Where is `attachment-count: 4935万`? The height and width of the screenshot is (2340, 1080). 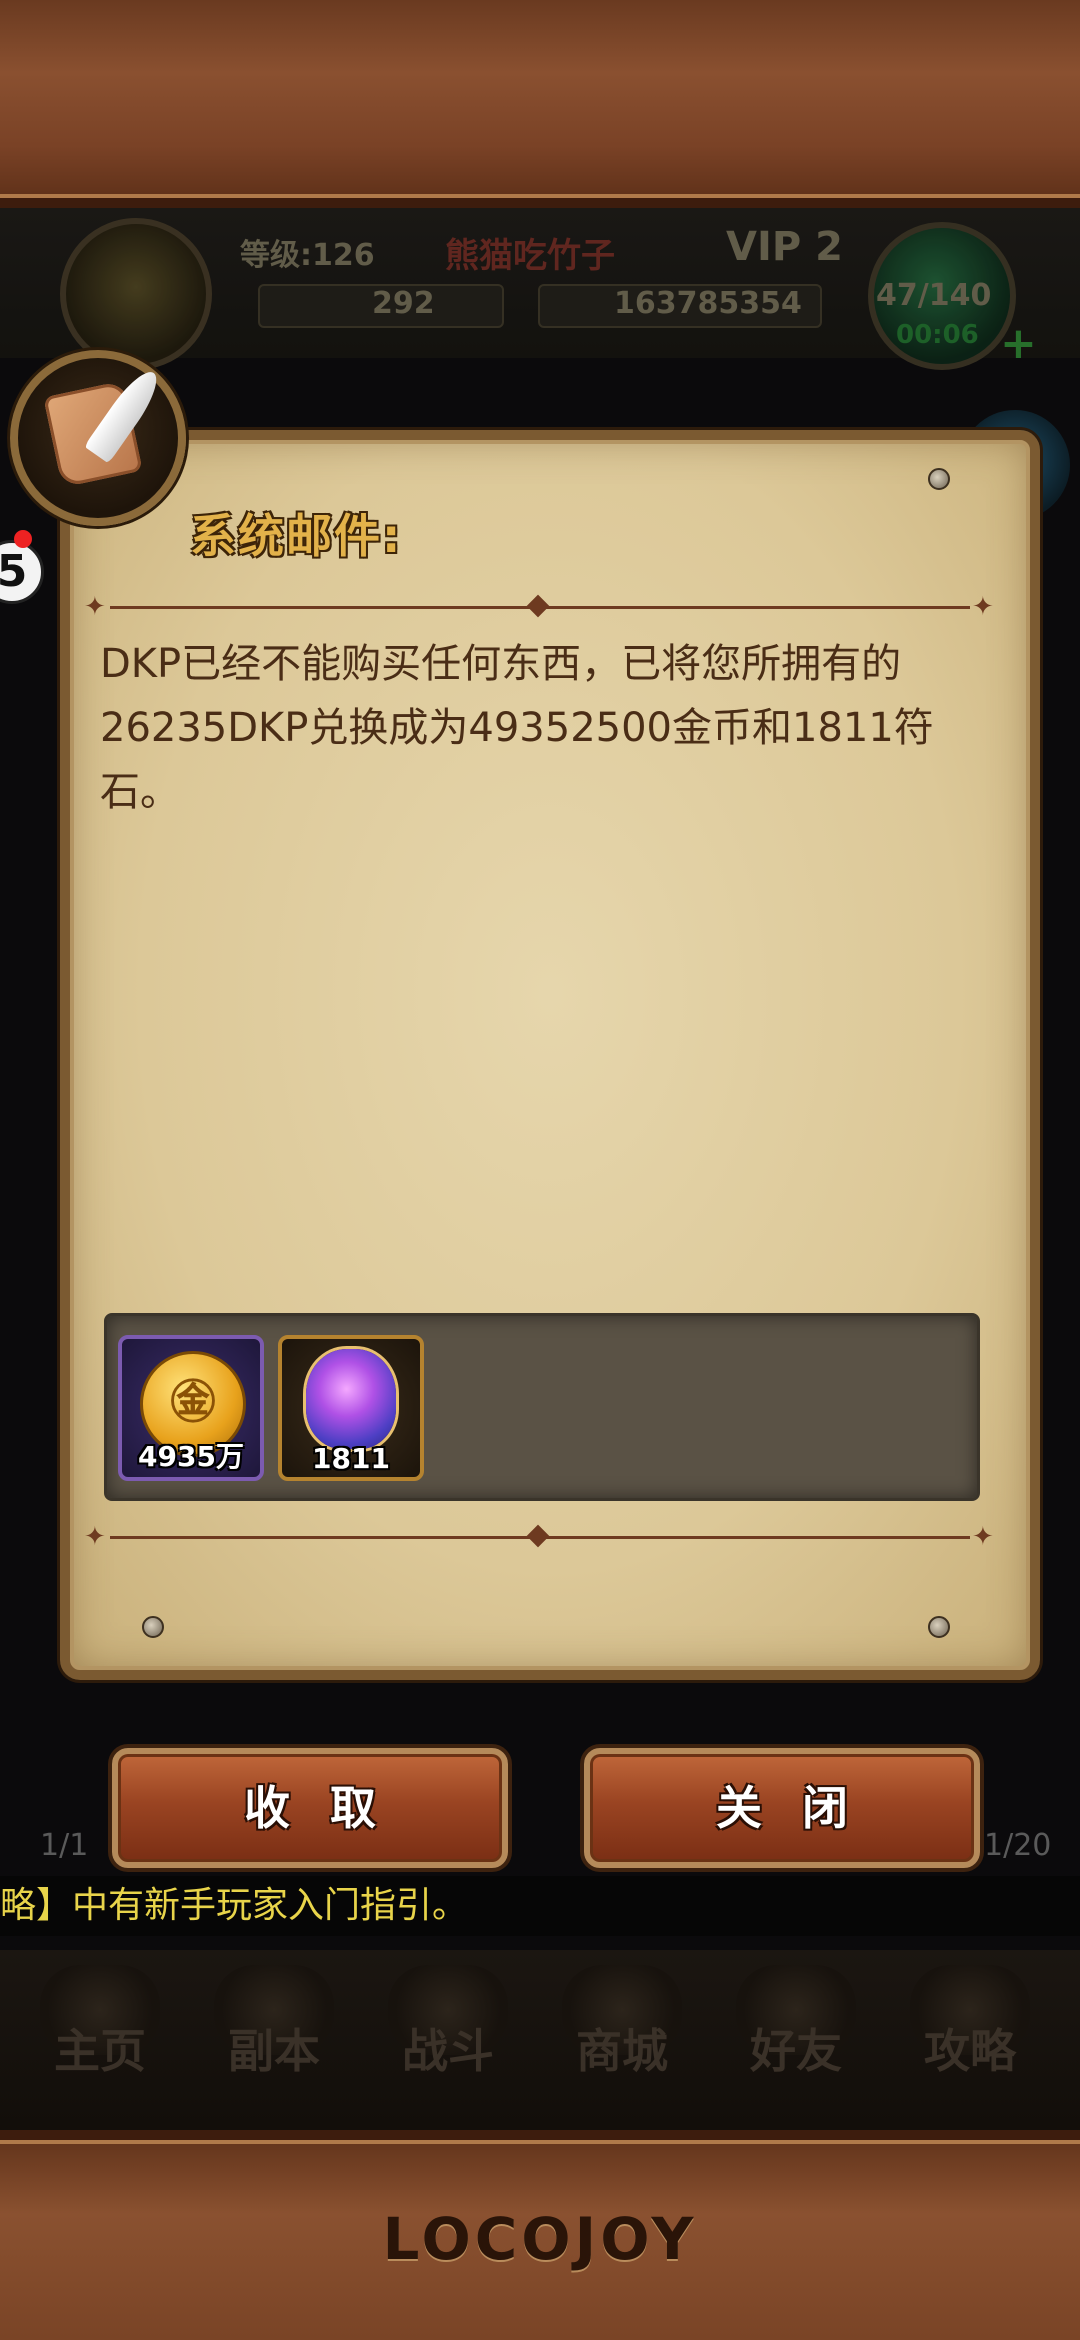
attachment-count: 4935万 is located at coordinates (191, 1456).